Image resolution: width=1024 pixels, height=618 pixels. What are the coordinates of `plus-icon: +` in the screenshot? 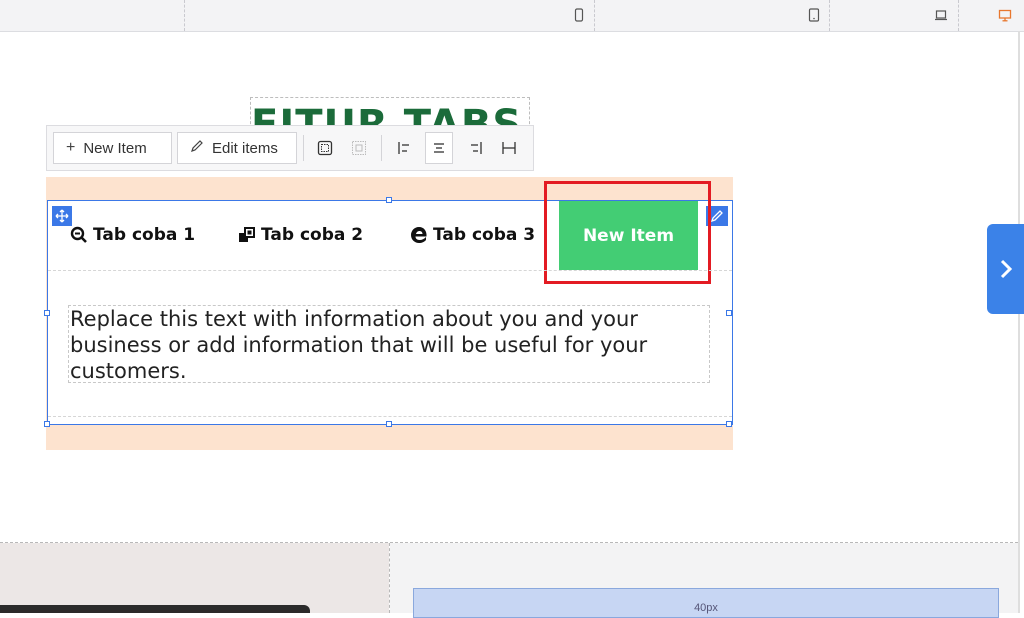 It's located at (71, 147).